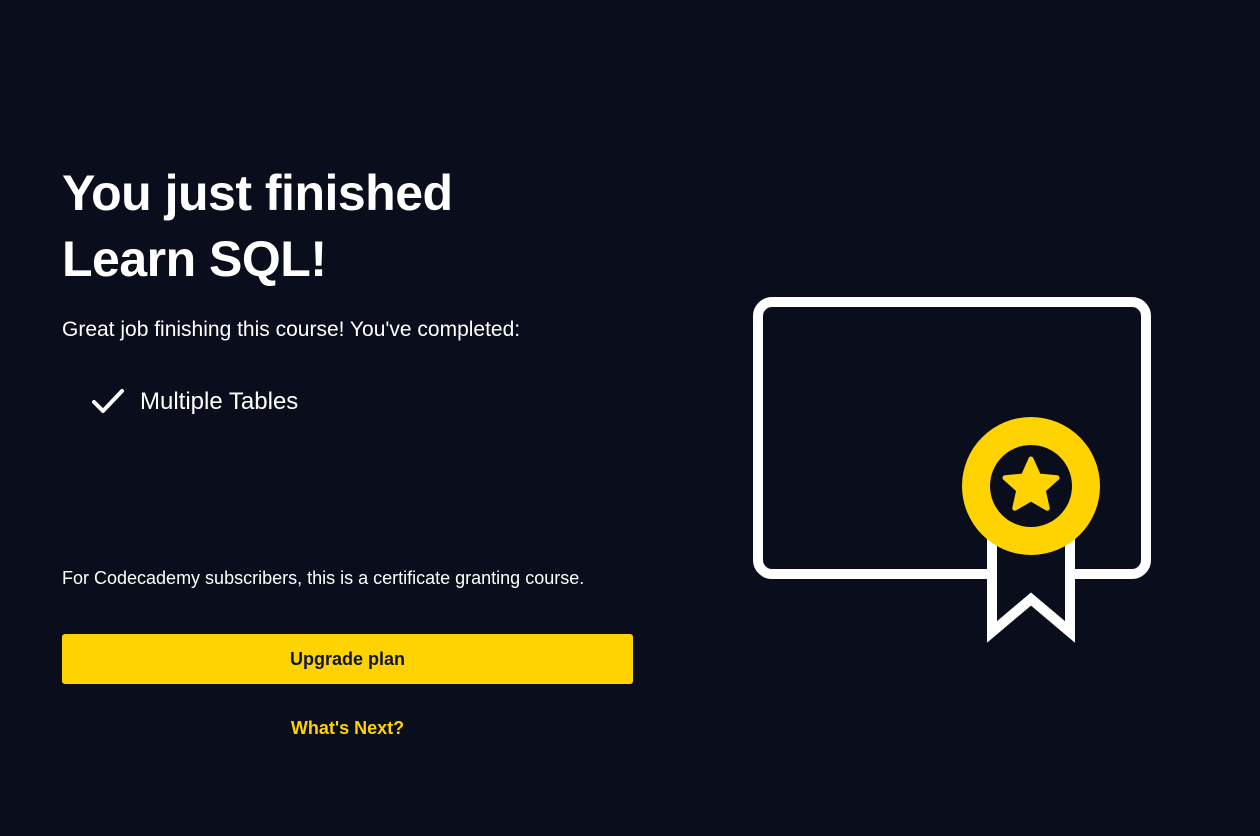 The height and width of the screenshot is (836, 1260). Describe the element at coordinates (347, 659) in the screenshot. I see `upgrade-plan-button: Upgrade plan` at that location.